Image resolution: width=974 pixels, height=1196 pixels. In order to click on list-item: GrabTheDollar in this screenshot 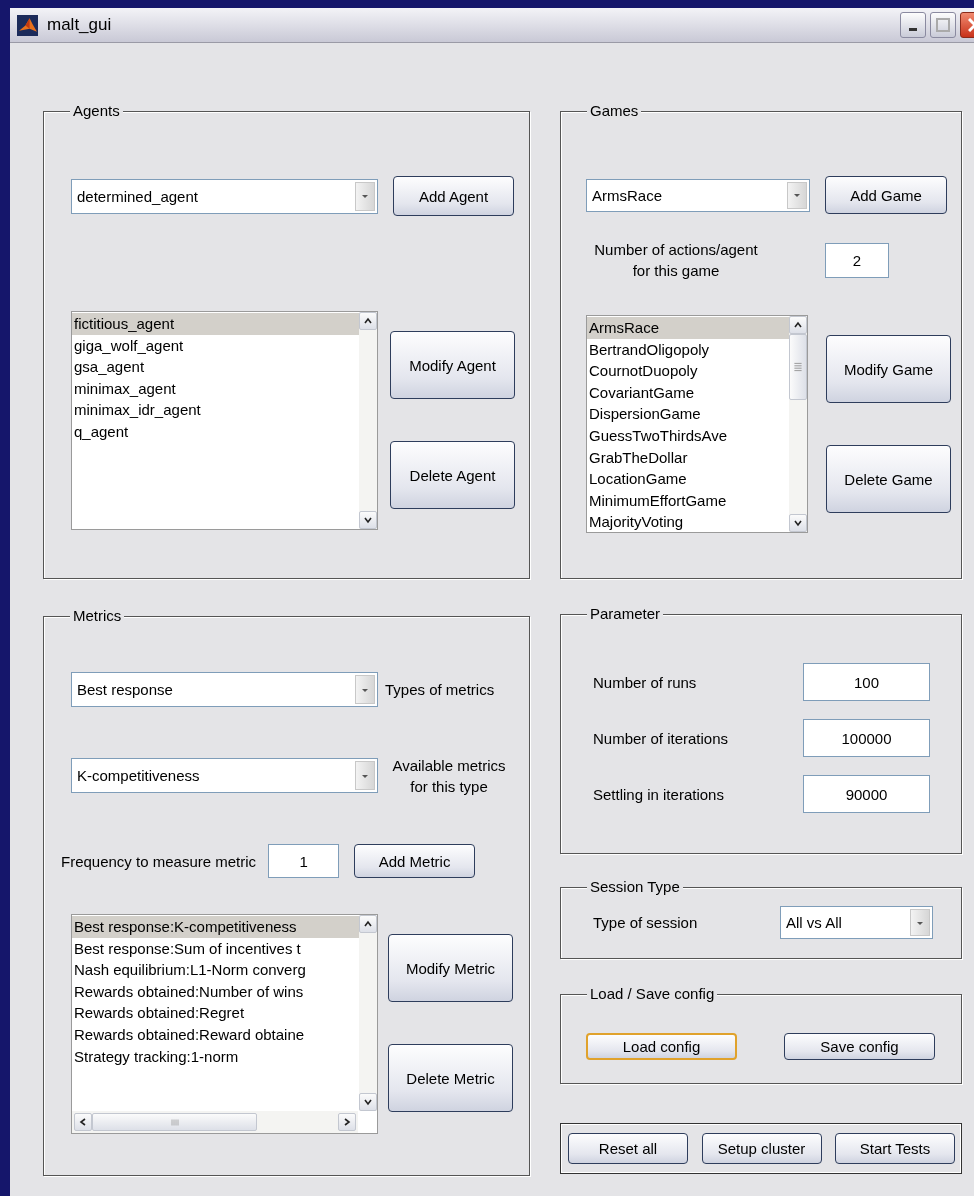, I will do `click(688, 457)`.